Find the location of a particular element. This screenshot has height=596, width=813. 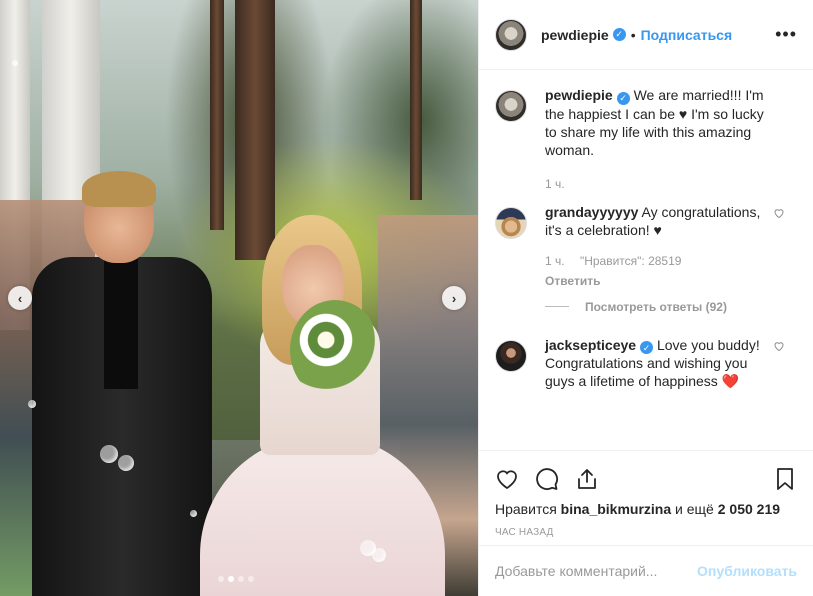

commenter-username: grandayyyyyy is located at coordinates (591, 212).